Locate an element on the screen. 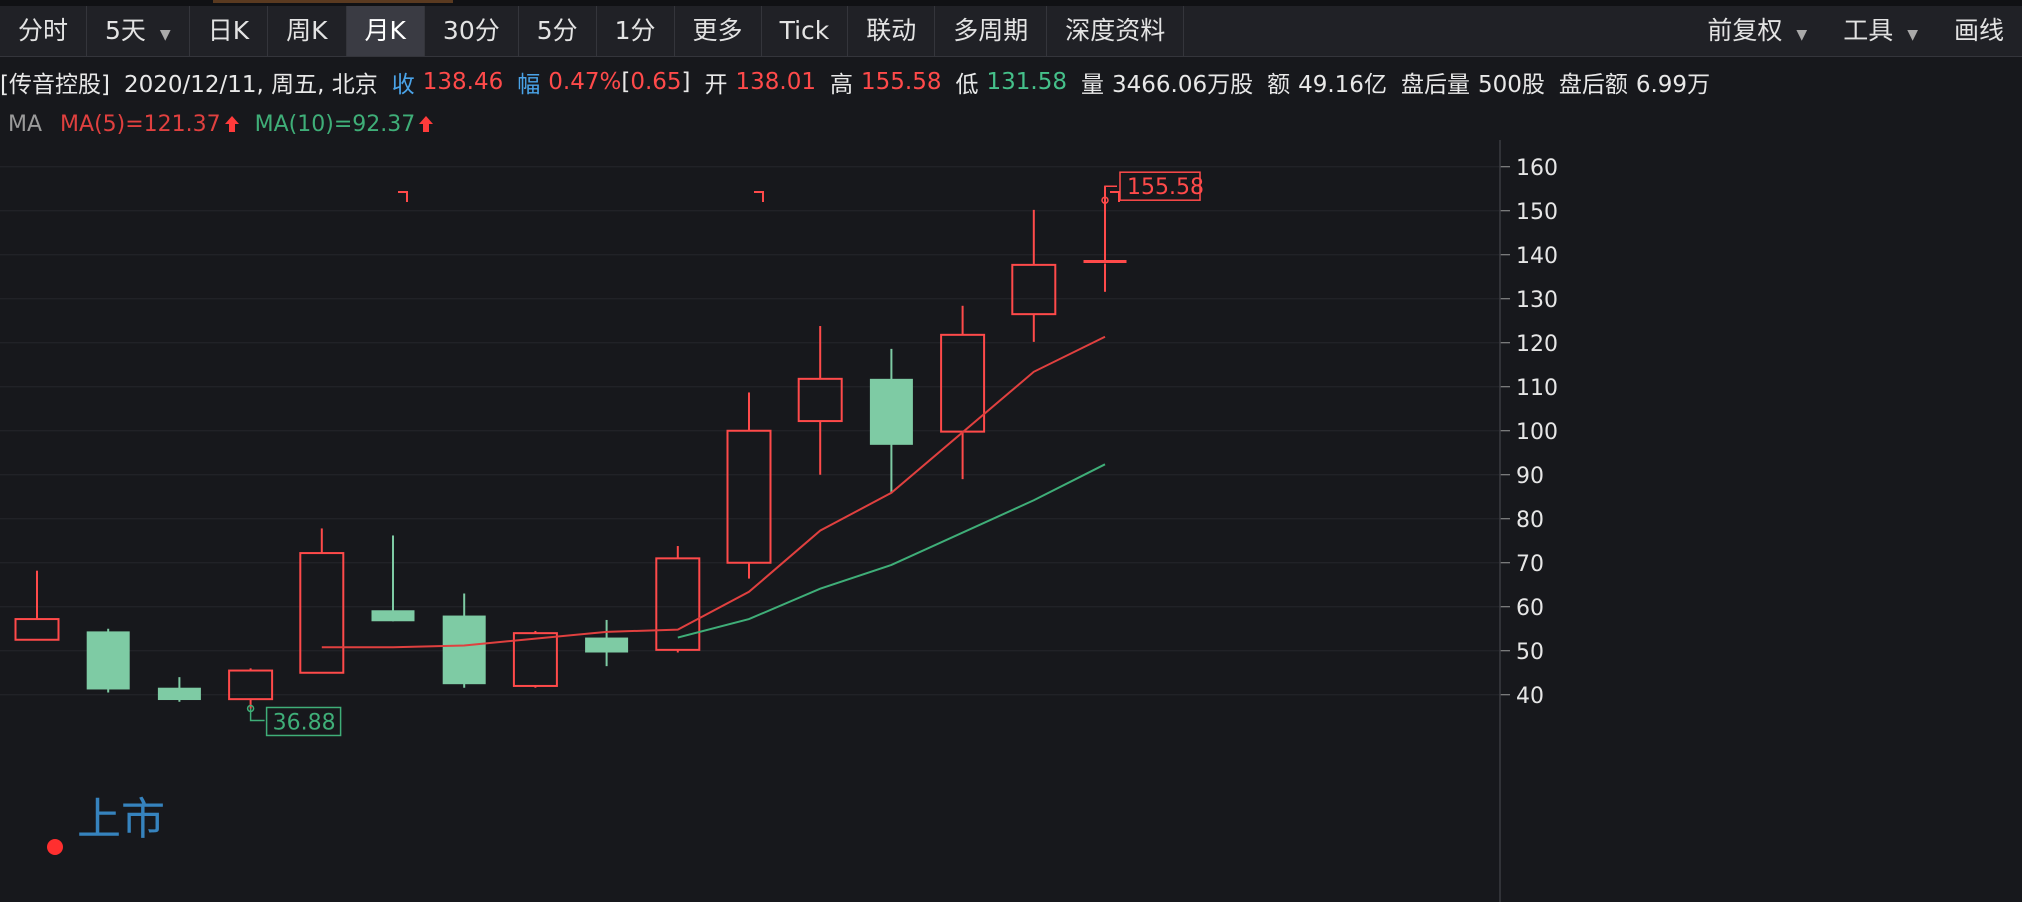 This screenshot has width=2022, height=902. ma-legend: MA MA(5)=121.37 MA(10)=92.37 is located at coordinates (217, 124).